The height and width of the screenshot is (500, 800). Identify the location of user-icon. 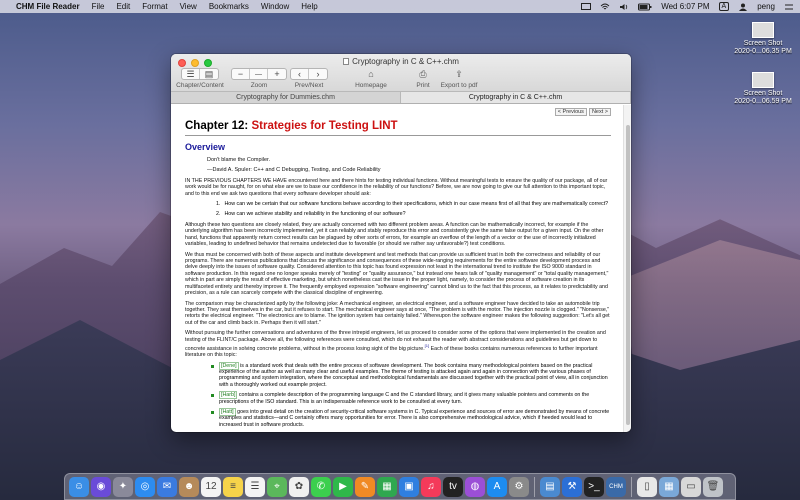
(743, 7).